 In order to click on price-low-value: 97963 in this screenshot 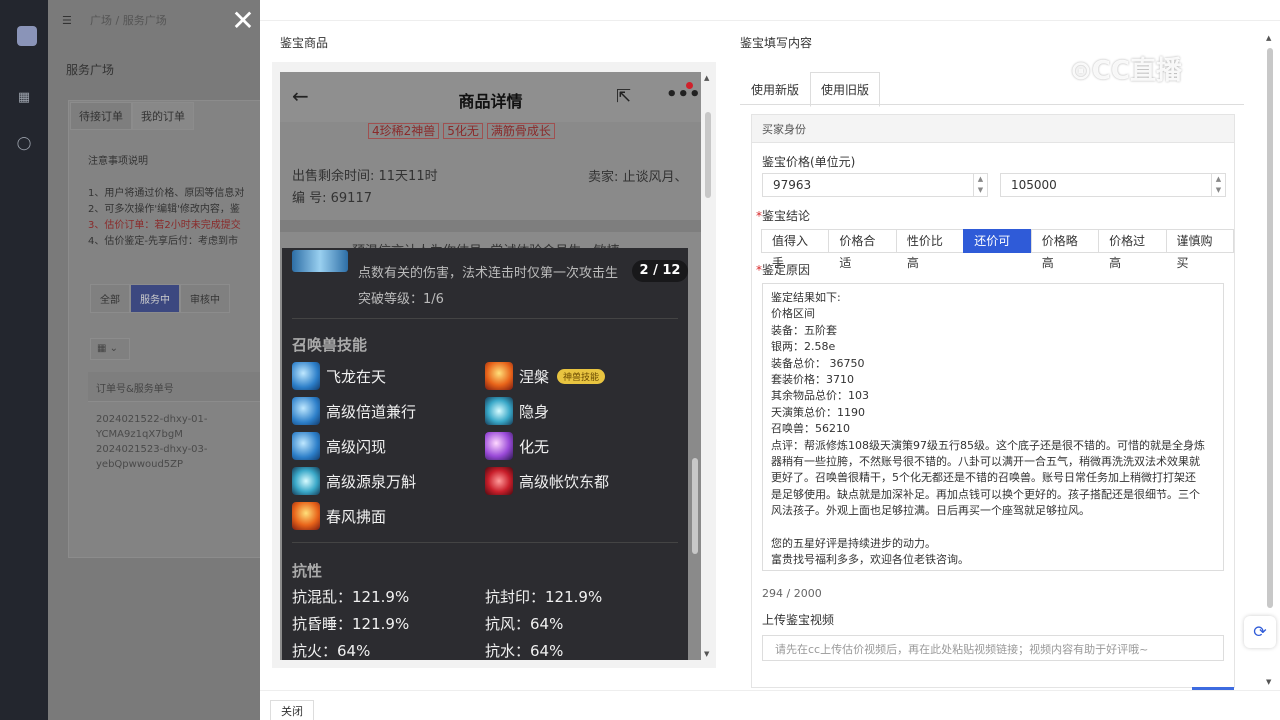, I will do `click(792, 185)`.